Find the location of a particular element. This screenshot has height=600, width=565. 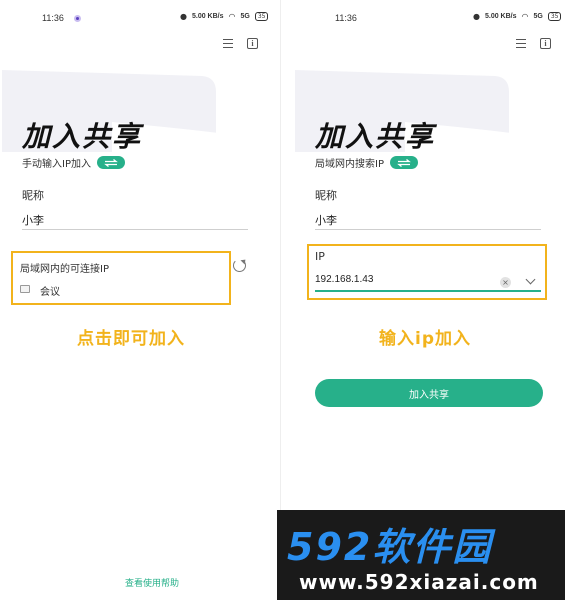

ip-underline is located at coordinates (428, 291).